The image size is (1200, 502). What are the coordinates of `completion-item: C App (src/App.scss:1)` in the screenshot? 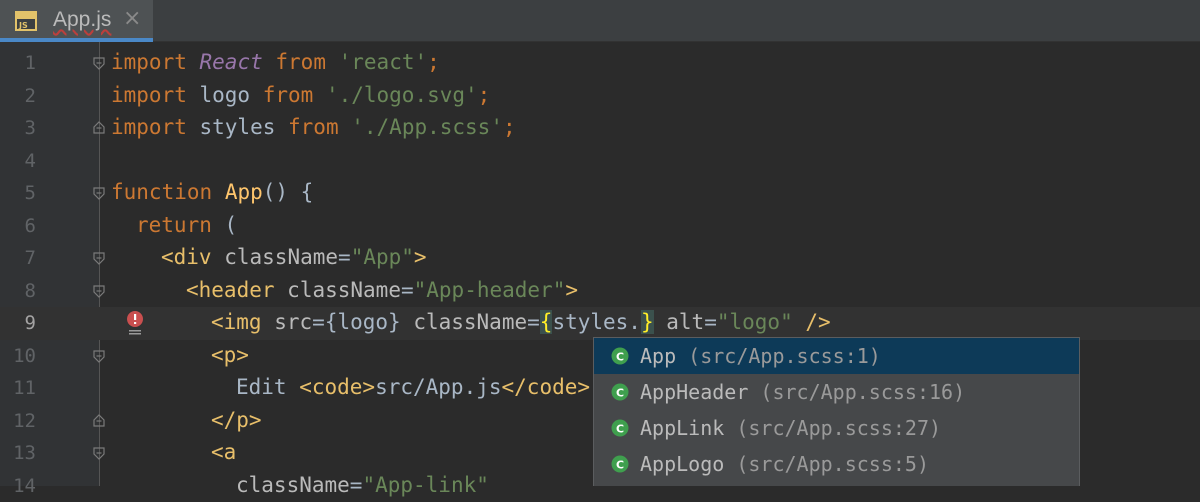 It's located at (836, 356).